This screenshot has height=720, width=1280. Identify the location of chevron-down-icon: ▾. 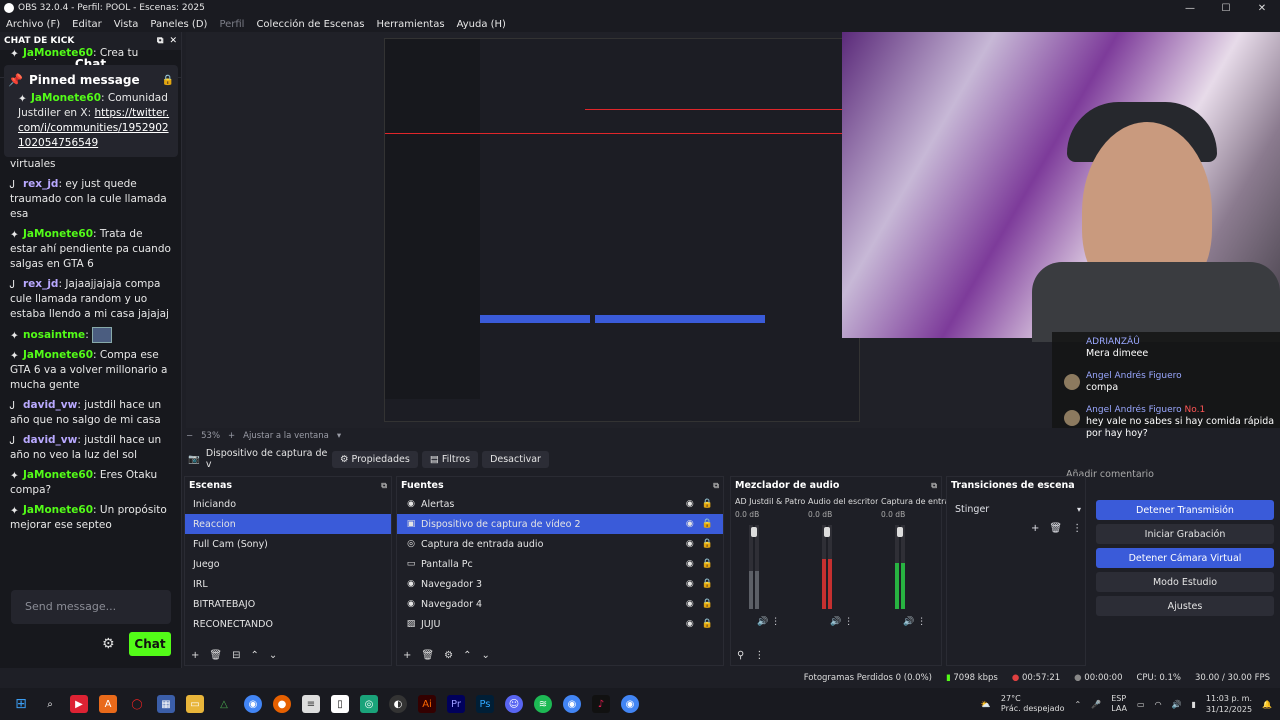
(339, 436).